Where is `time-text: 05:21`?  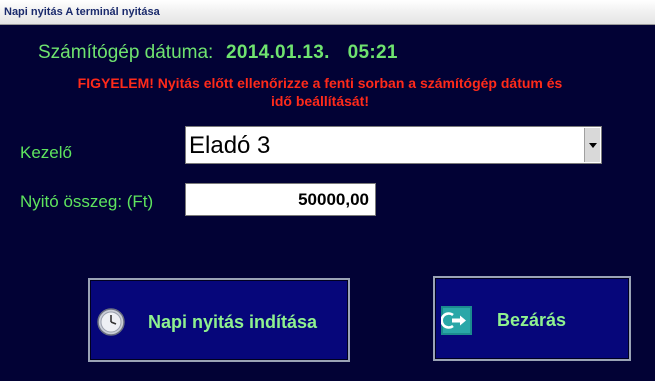 time-text: 05:21 is located at coordinates (372, 52).